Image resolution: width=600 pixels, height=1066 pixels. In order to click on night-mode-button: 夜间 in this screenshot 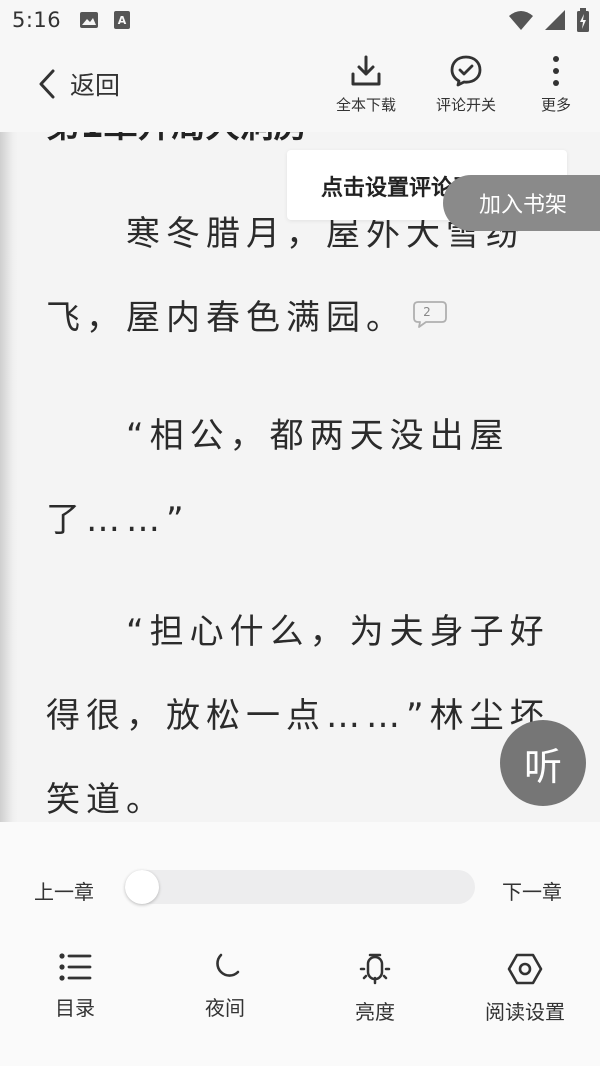, I will do `click(225, 986)`.